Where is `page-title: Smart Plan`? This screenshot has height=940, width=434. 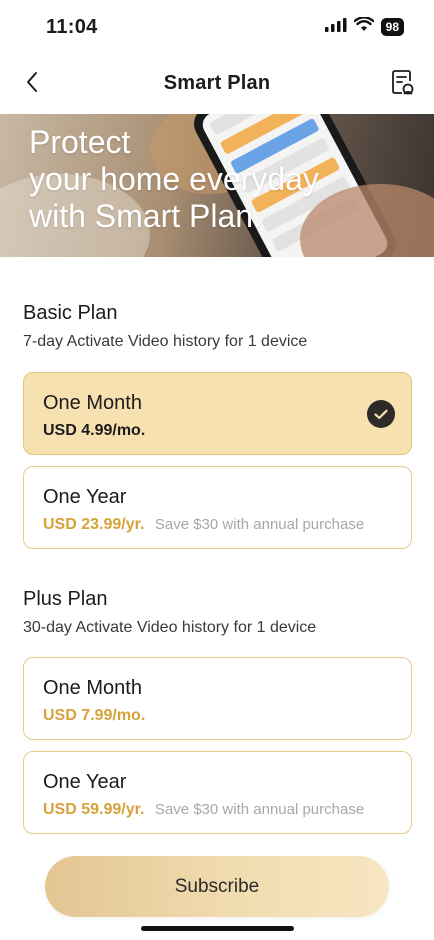 page-title: Smart Plan is located at coordinates (217, 83).